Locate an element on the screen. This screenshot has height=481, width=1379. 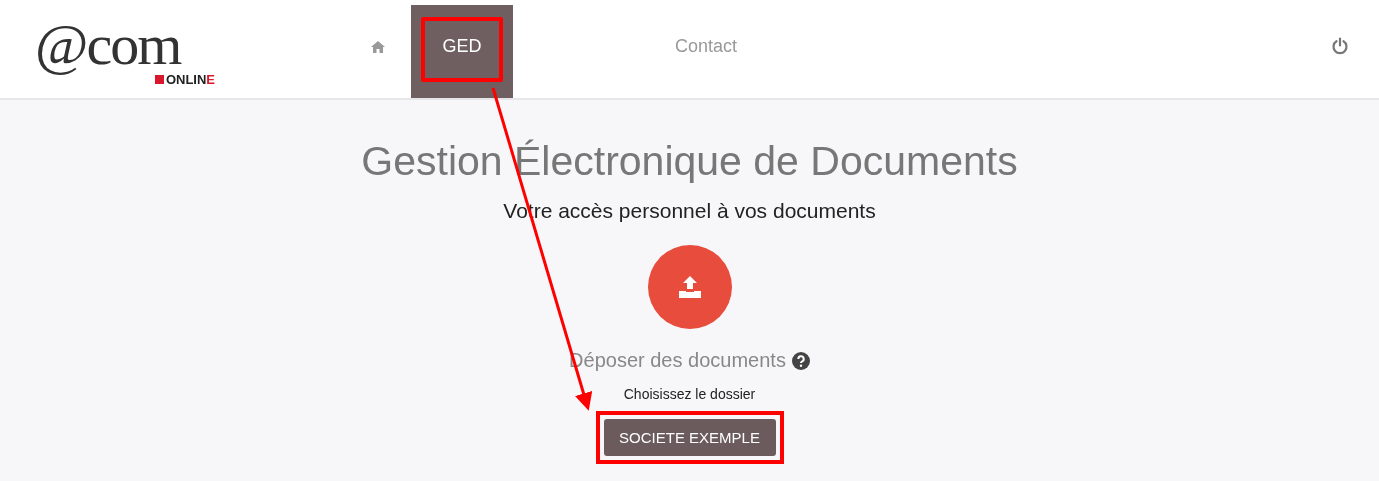
page-title: Gestion Électronique de Documents is located at coordinates (689, 161).